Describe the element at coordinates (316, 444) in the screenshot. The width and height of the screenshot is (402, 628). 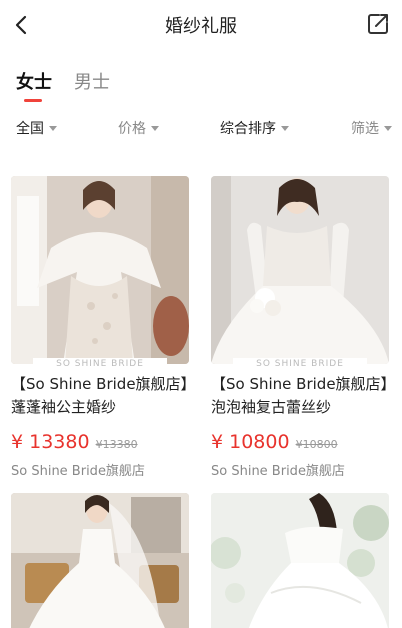
I see `original-price: ¥10800` at that location.